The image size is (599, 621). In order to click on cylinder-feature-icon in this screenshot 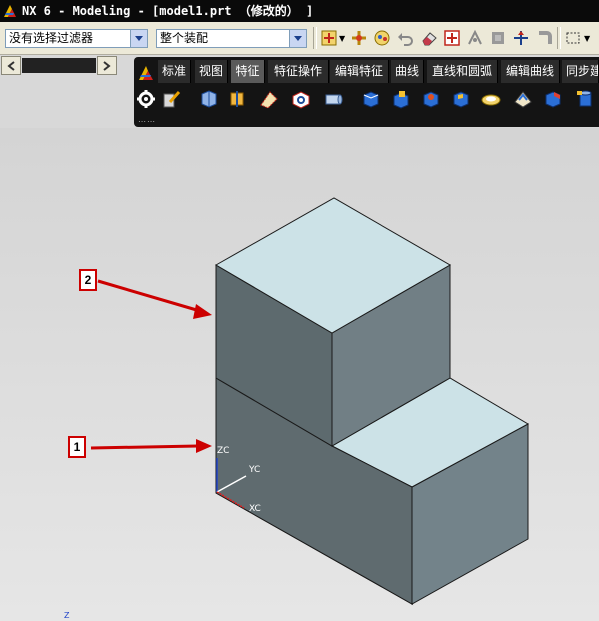, I will do `click(585, 99)`.